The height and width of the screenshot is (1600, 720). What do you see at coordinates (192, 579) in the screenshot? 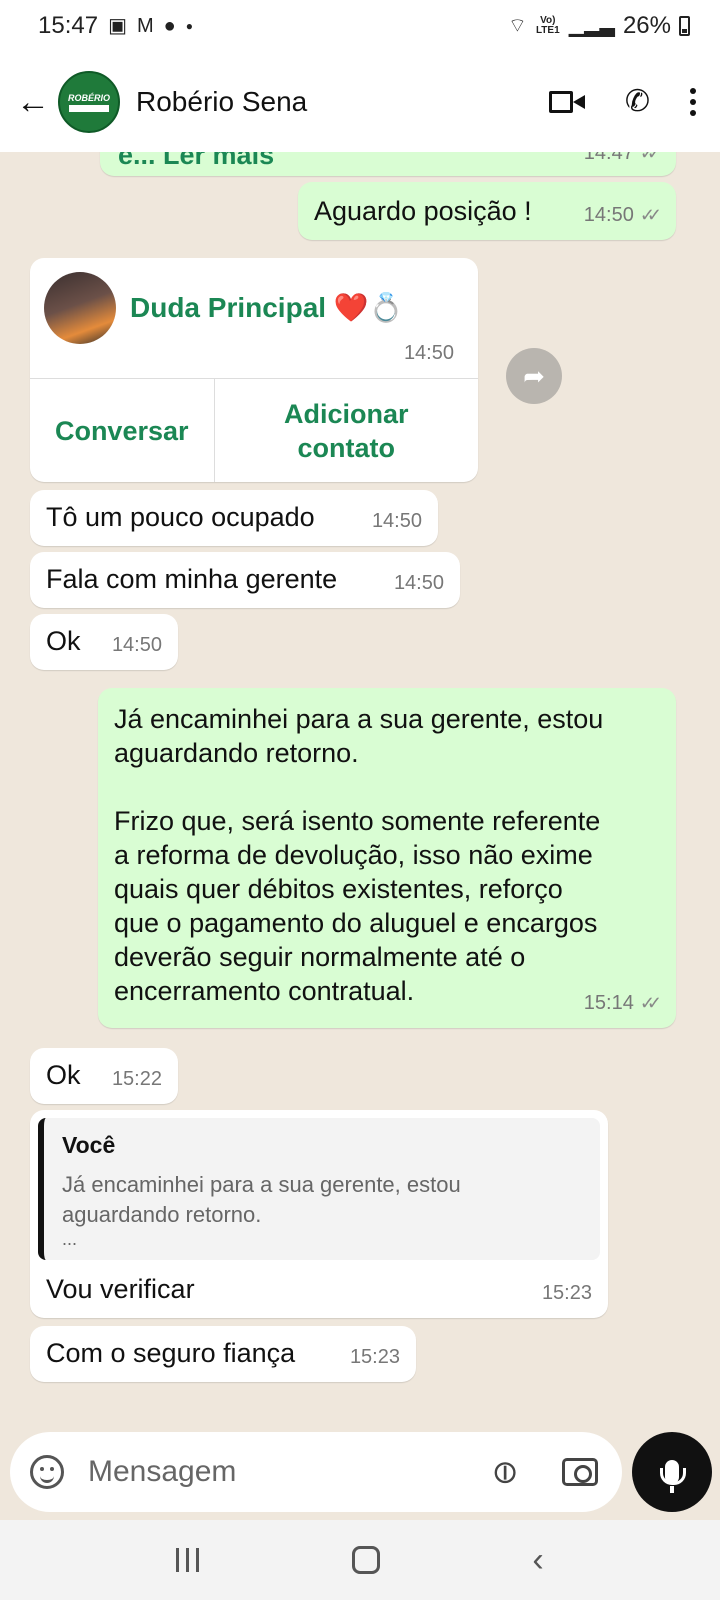
I see `message-text: Fala com minha gerente` at bounding box center [192, 579].